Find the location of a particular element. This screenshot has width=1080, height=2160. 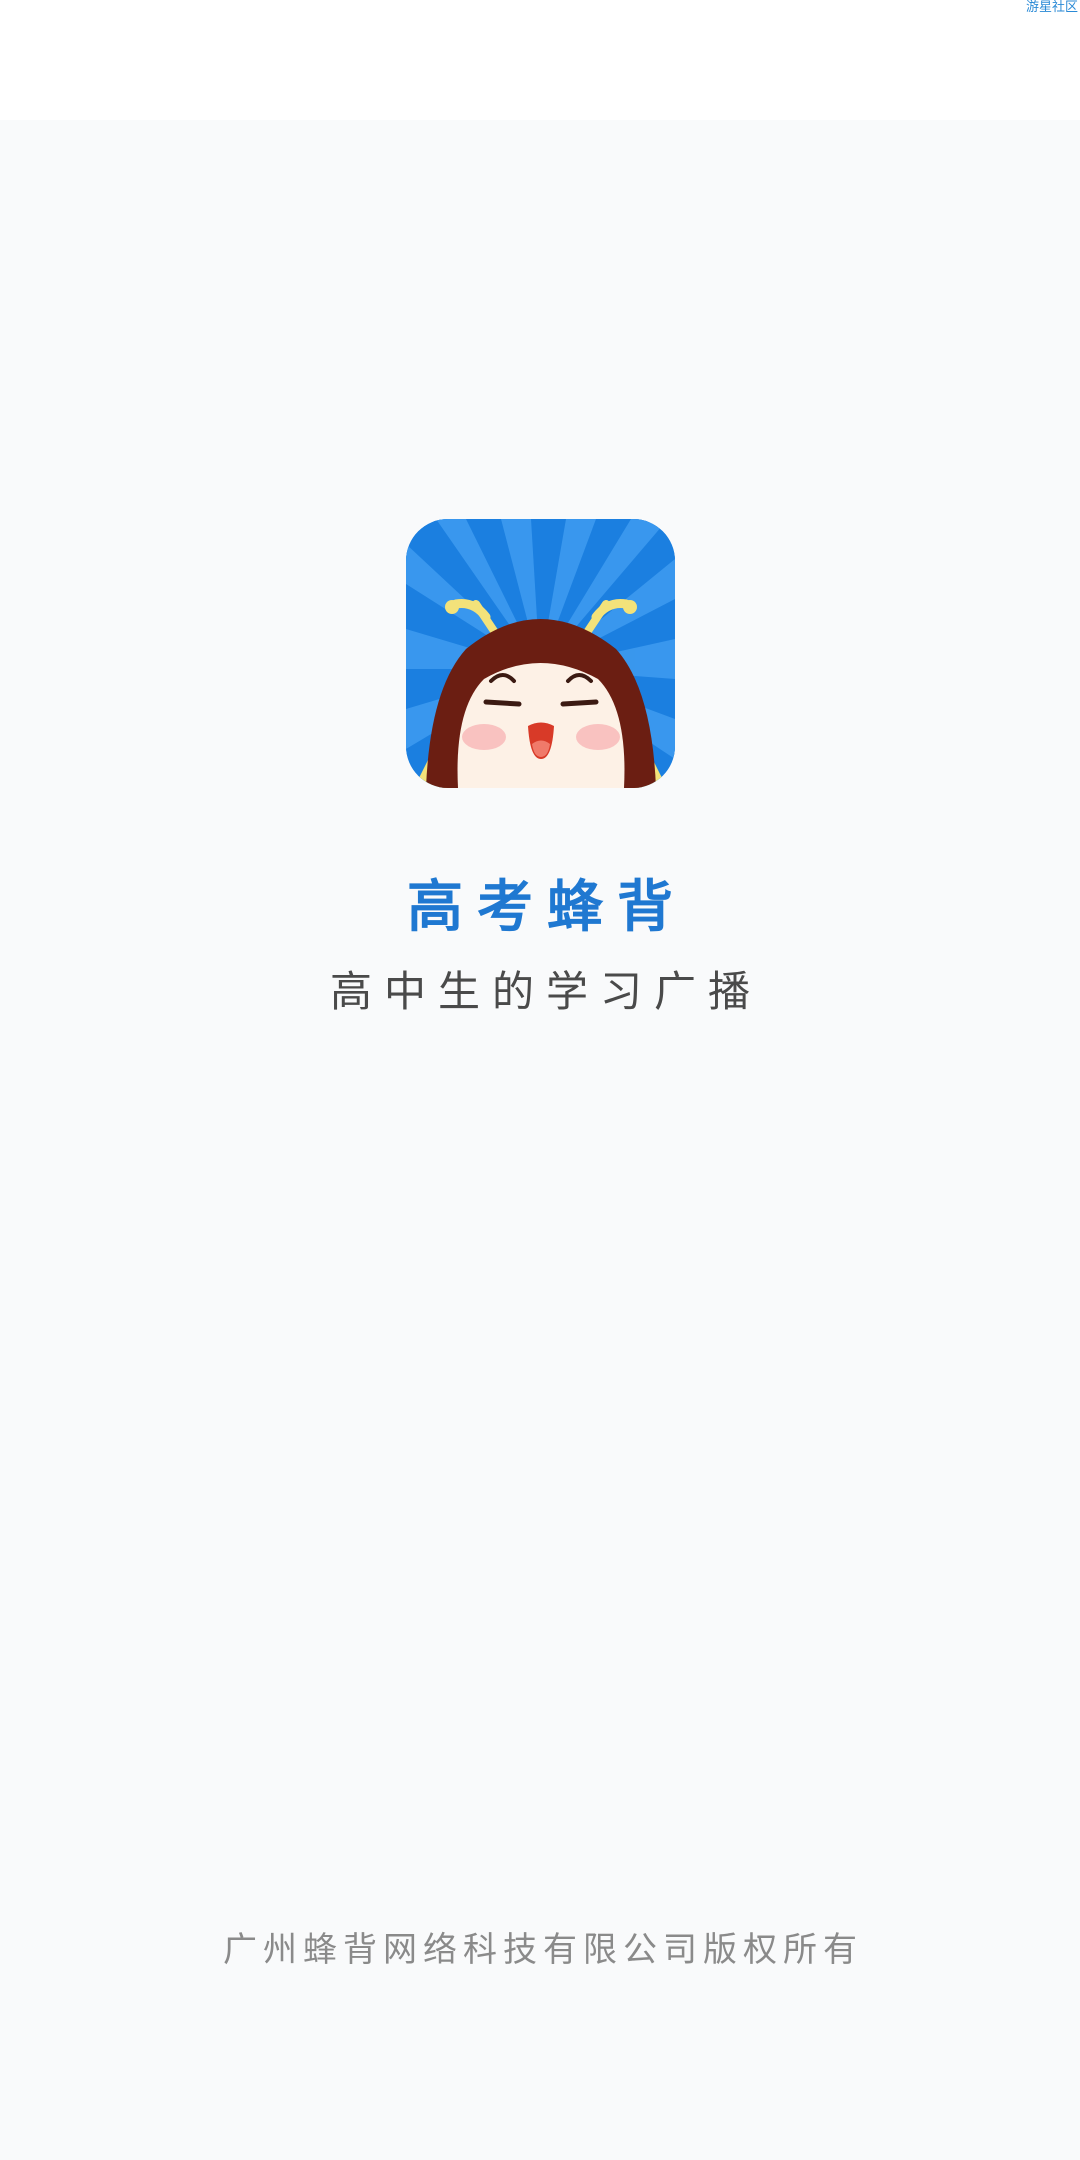

bee-mascot-icon is located at coordinates (540, 653).